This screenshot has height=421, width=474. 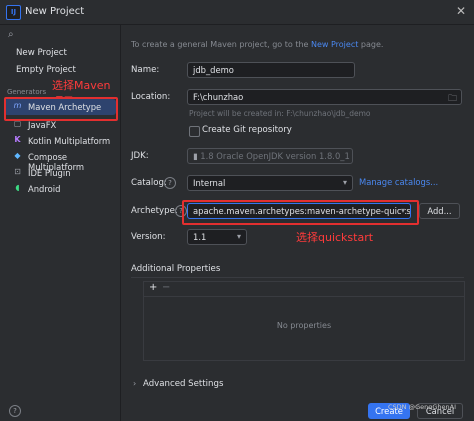 What do you see at coordinates (17, 155) in the screenshot?
I see `compose-icon: ◆` at bounding box center [17, 155].